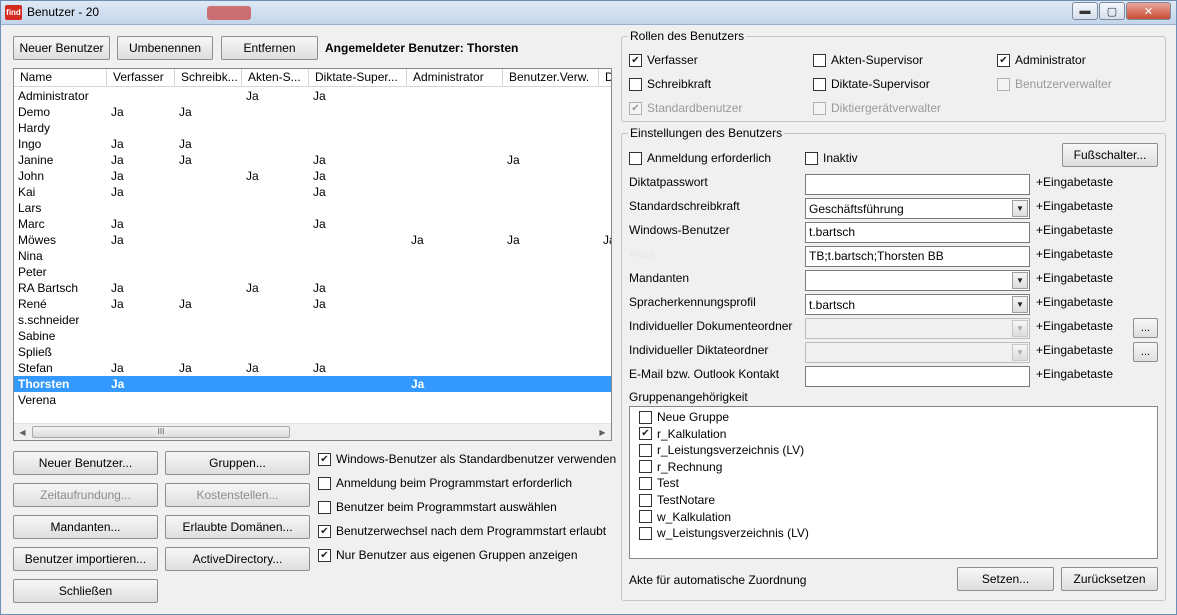 The height and width of the screenshot is (615, 1177). I want to click on table-row: Stefan Ja Ja Ja Ja, so click(312, 368).